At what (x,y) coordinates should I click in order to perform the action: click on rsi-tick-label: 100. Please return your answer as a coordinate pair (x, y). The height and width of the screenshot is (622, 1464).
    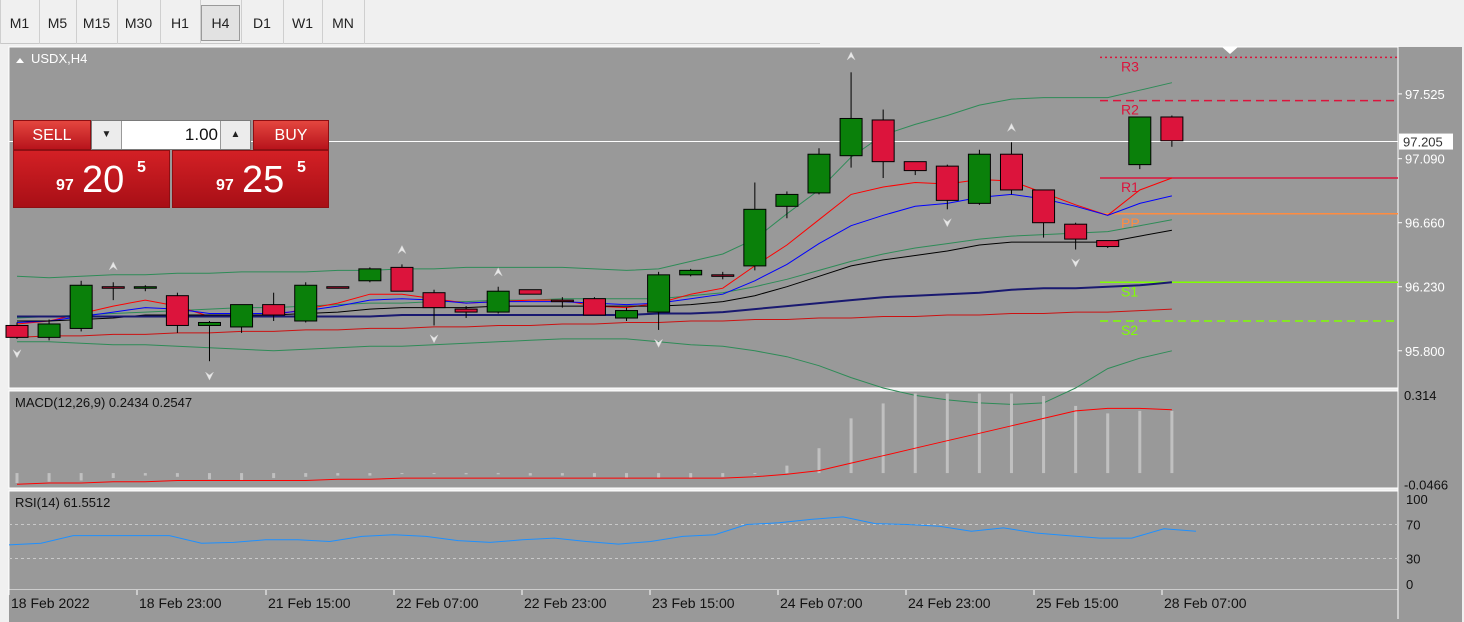
    Looking at the image, I should click on (1417, 499).